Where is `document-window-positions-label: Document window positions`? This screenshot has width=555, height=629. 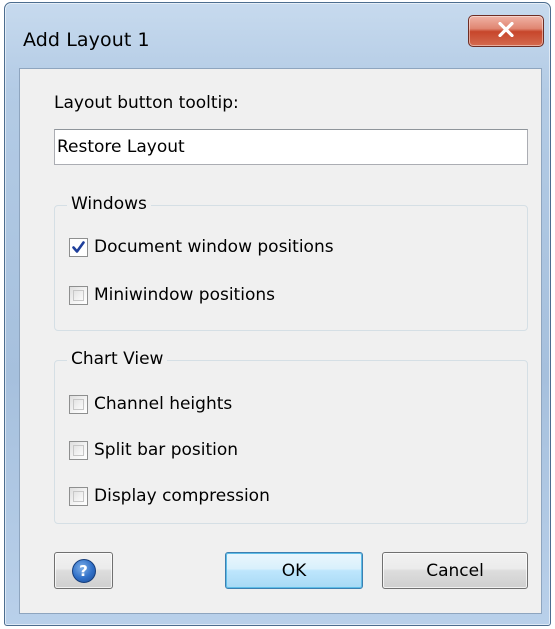
document-window-positions-label: Document window positions is located at coordinates (214, 247).